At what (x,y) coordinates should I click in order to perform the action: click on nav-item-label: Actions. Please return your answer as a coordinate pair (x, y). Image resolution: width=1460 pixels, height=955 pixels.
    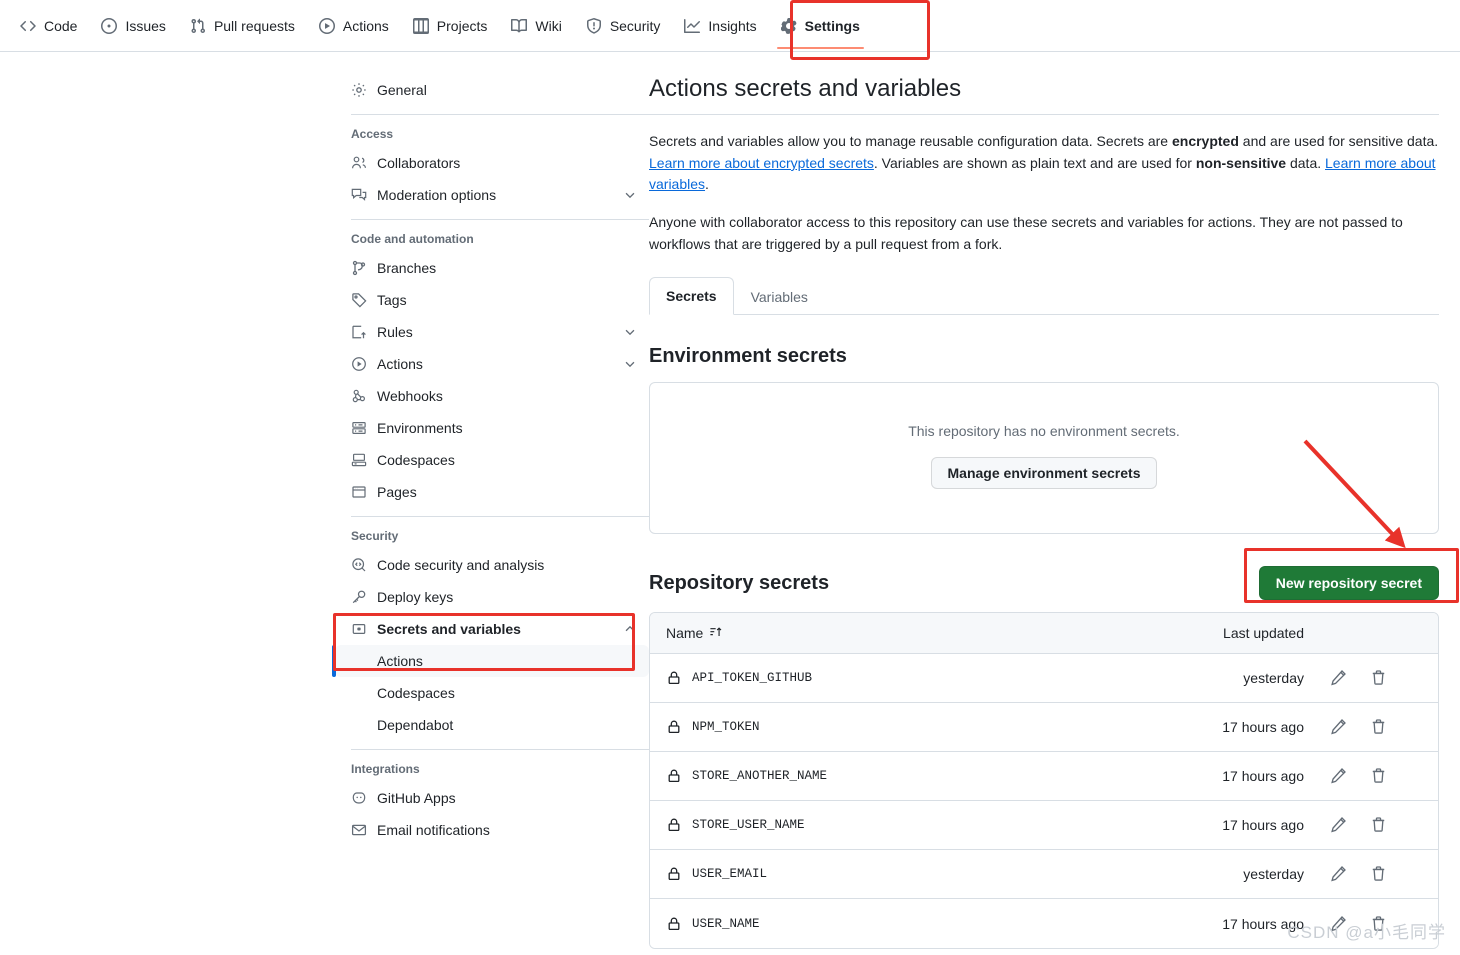
    Looking at the image, I should click on (365, 25).